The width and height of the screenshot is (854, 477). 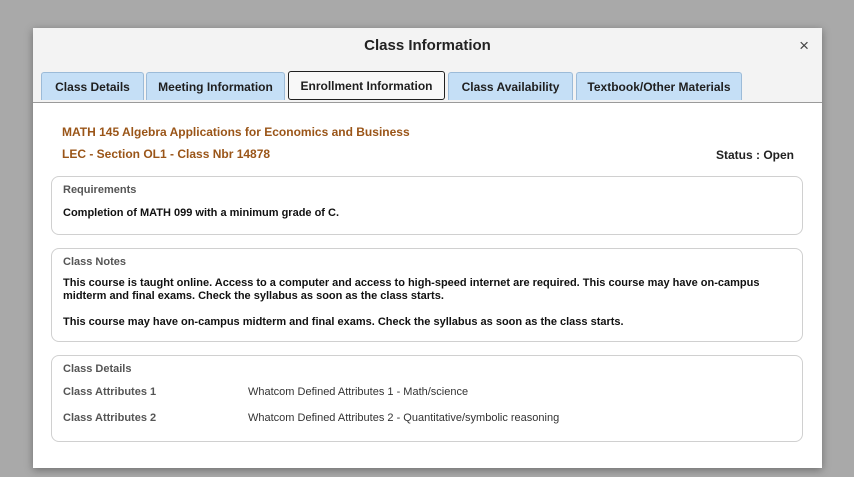 I want to click on class-notes-heading: Class Notes, so click(x=94, y=262).